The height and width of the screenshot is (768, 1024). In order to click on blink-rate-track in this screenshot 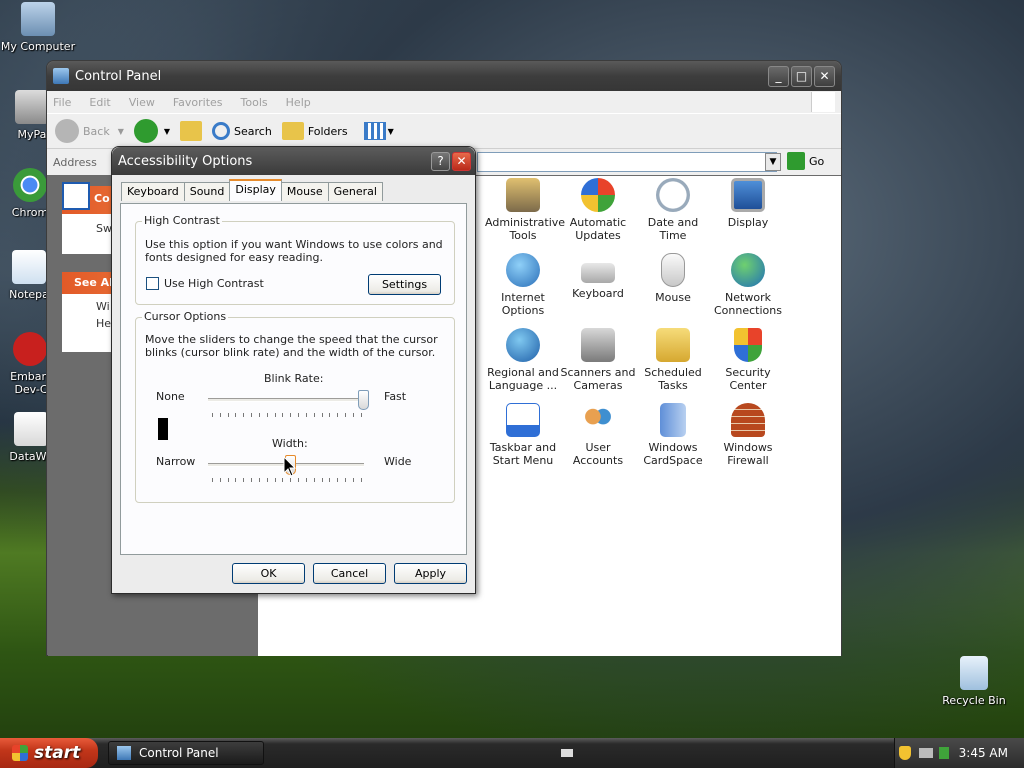, I will do `click(286, 400)`.